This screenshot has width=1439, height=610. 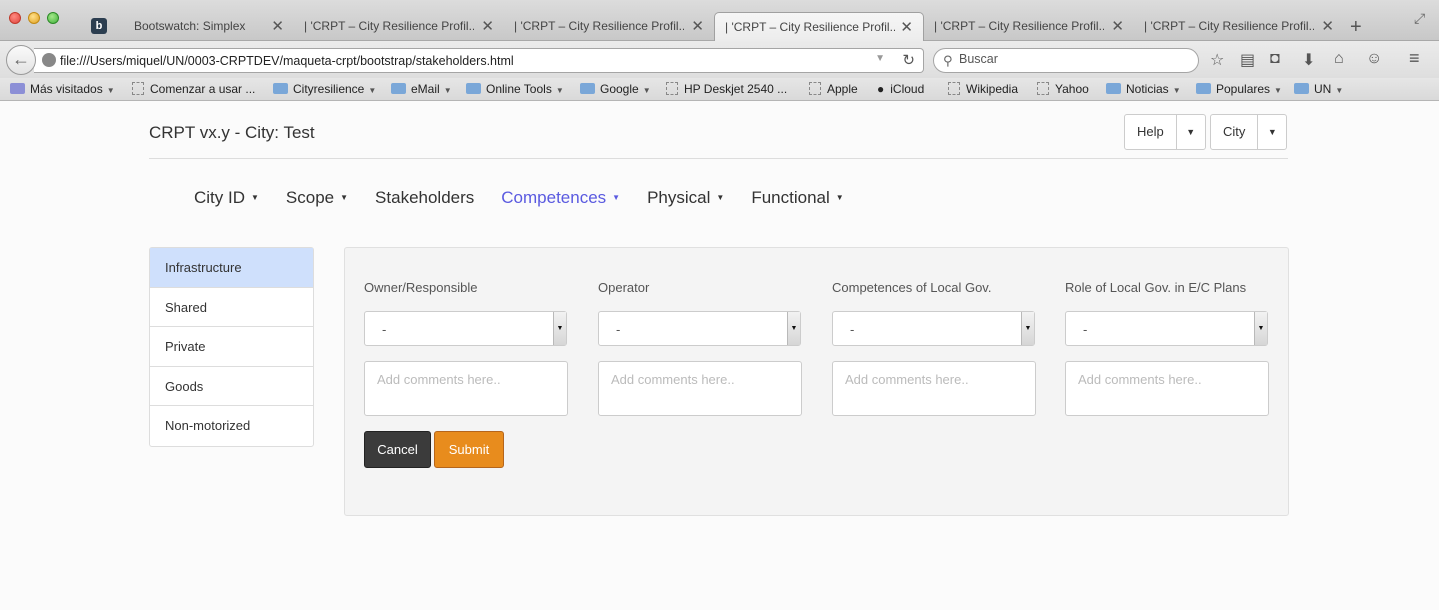 What do you see at coordinates (232, 133) in the screenshot?
I see `page-title: CRPT vx.y - City: Test` at bounding box center [232, 133].